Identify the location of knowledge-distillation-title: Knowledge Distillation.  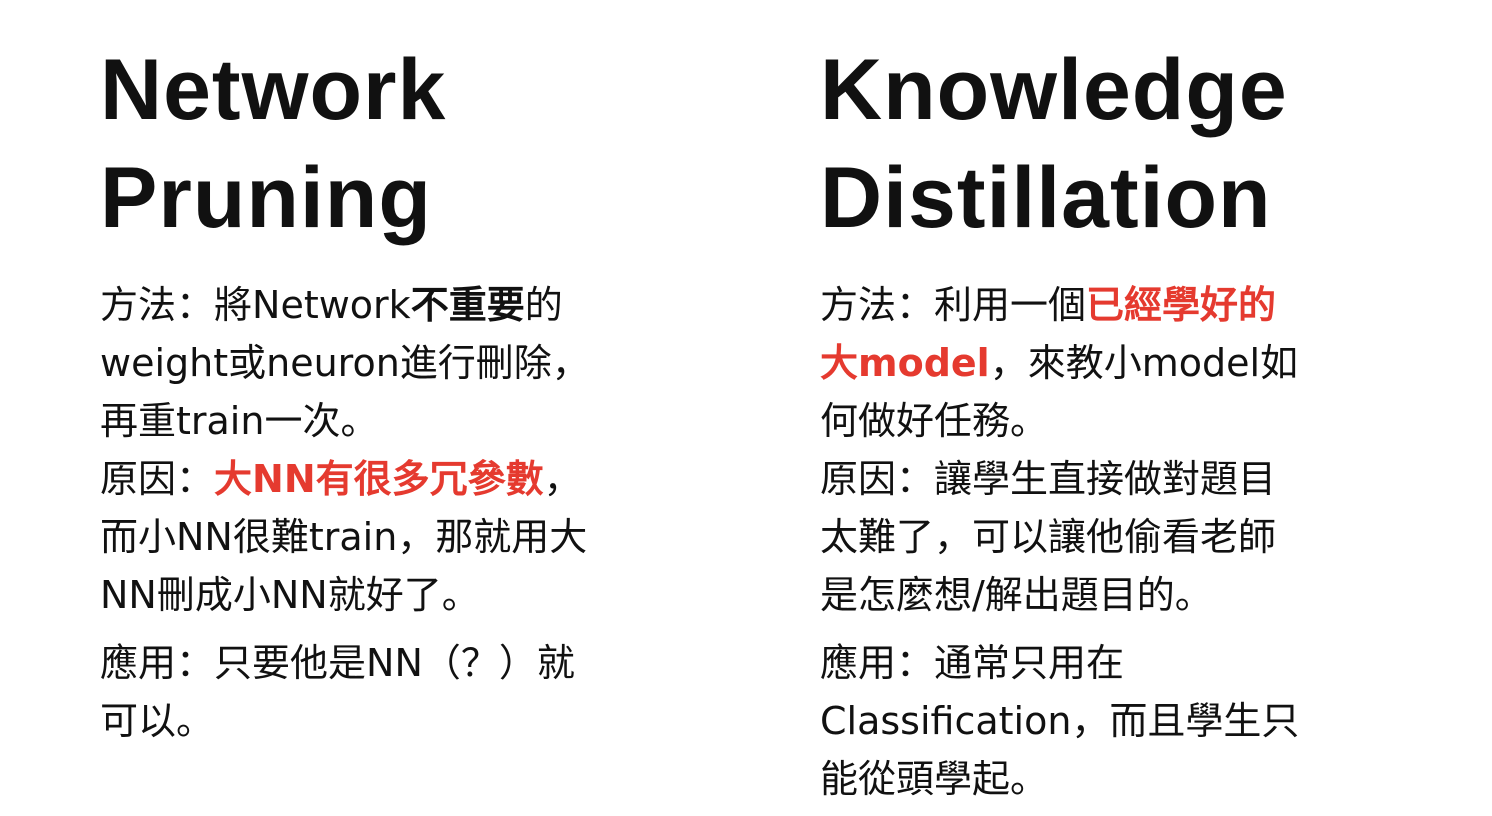
(1120, 126).